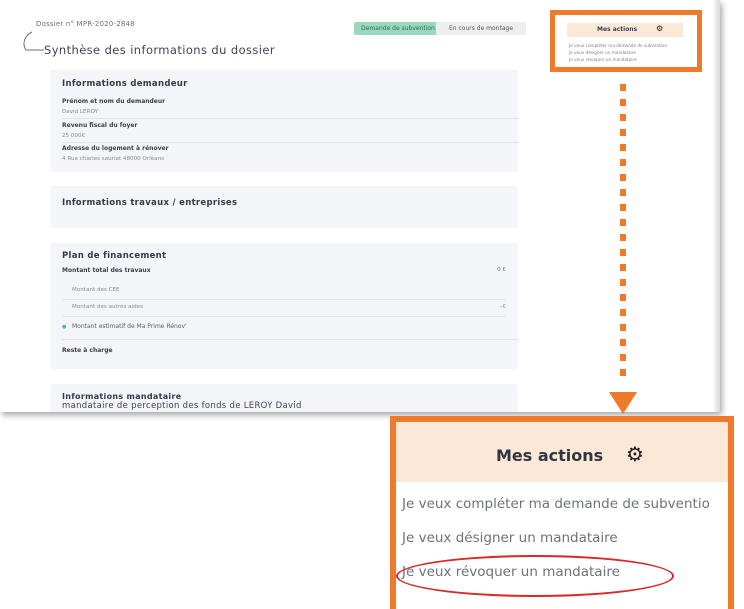 This screenshot has width=744, height=609. I want to click on remaining-label: Reste à charge, so click(87, 350).